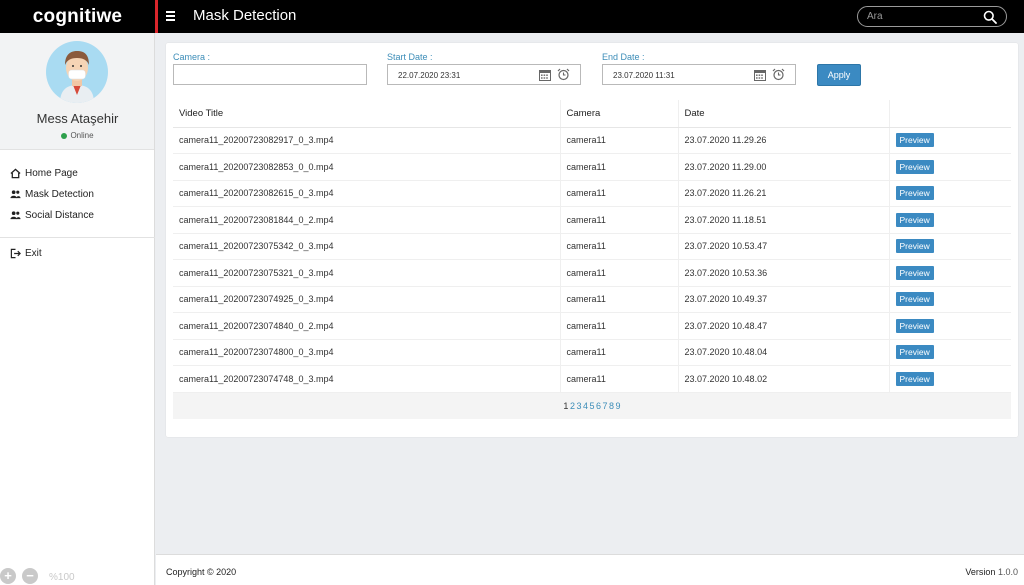 Image resolution: width=1024 pixels, height=585 pixels. Describe the element at coordinates (30, 576) in the screenshot. I see `zoom-out-icon: −` at that location.